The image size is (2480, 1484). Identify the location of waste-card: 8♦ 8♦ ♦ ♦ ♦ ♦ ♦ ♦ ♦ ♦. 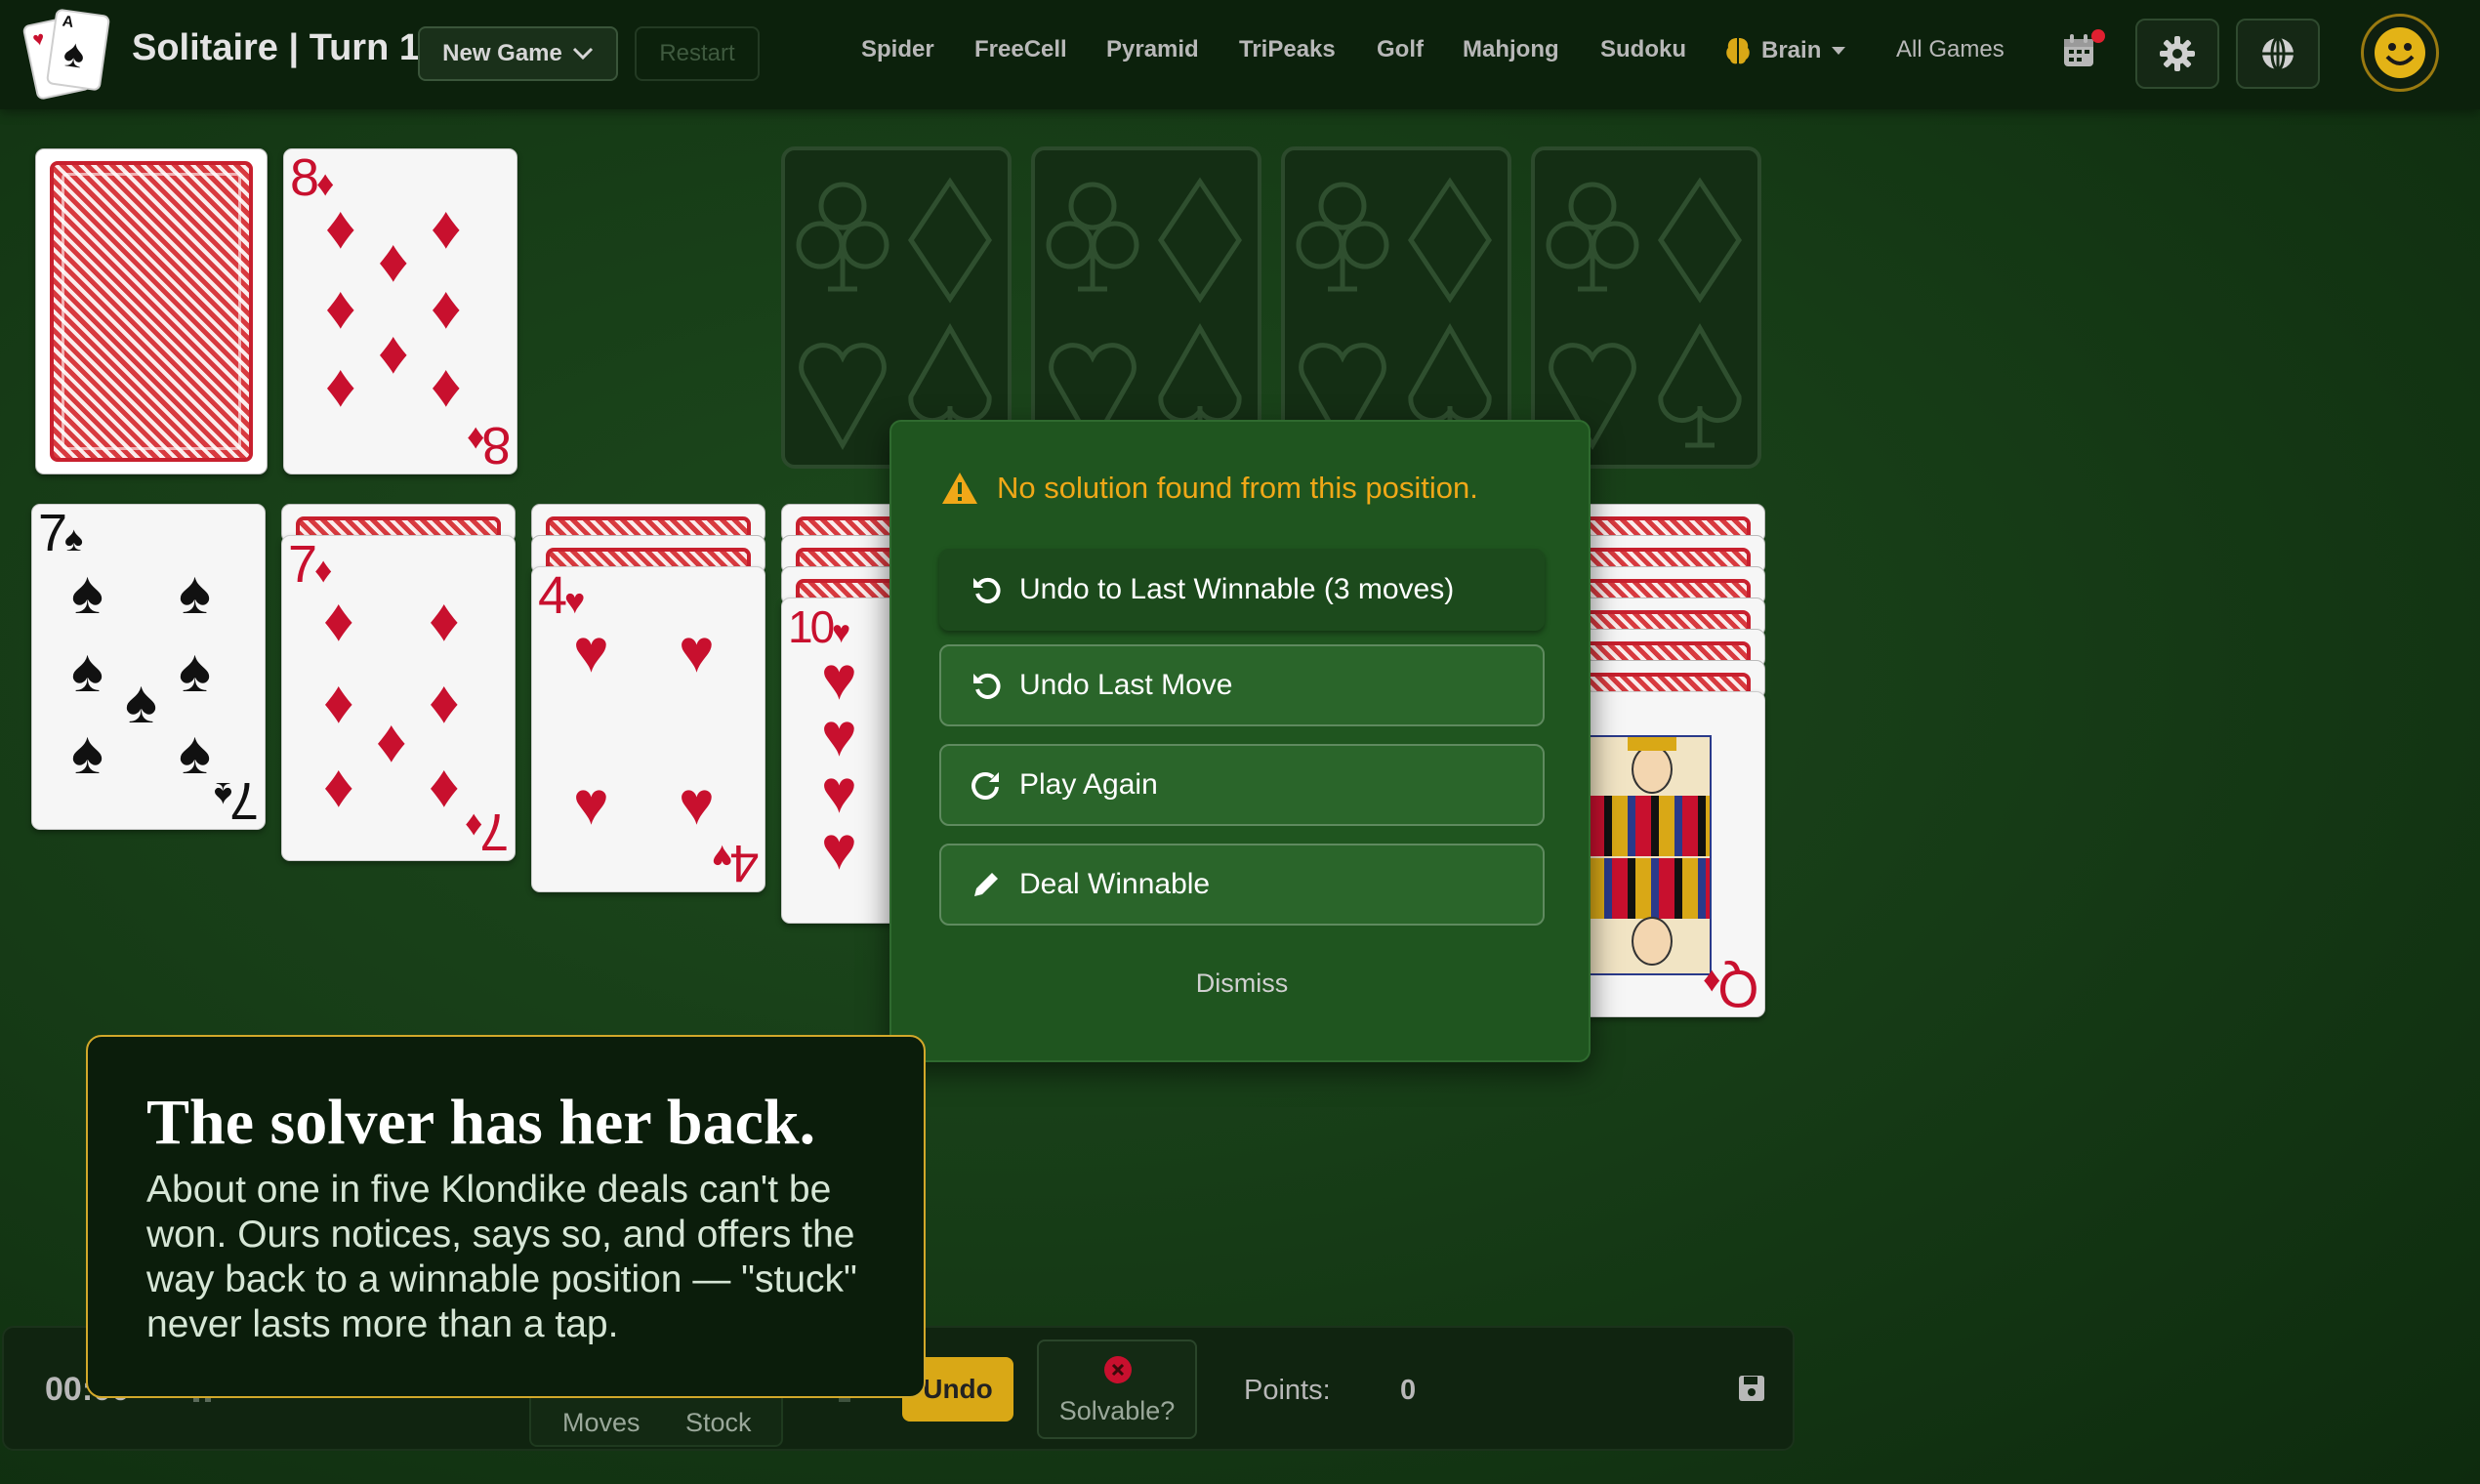
(400, 311).